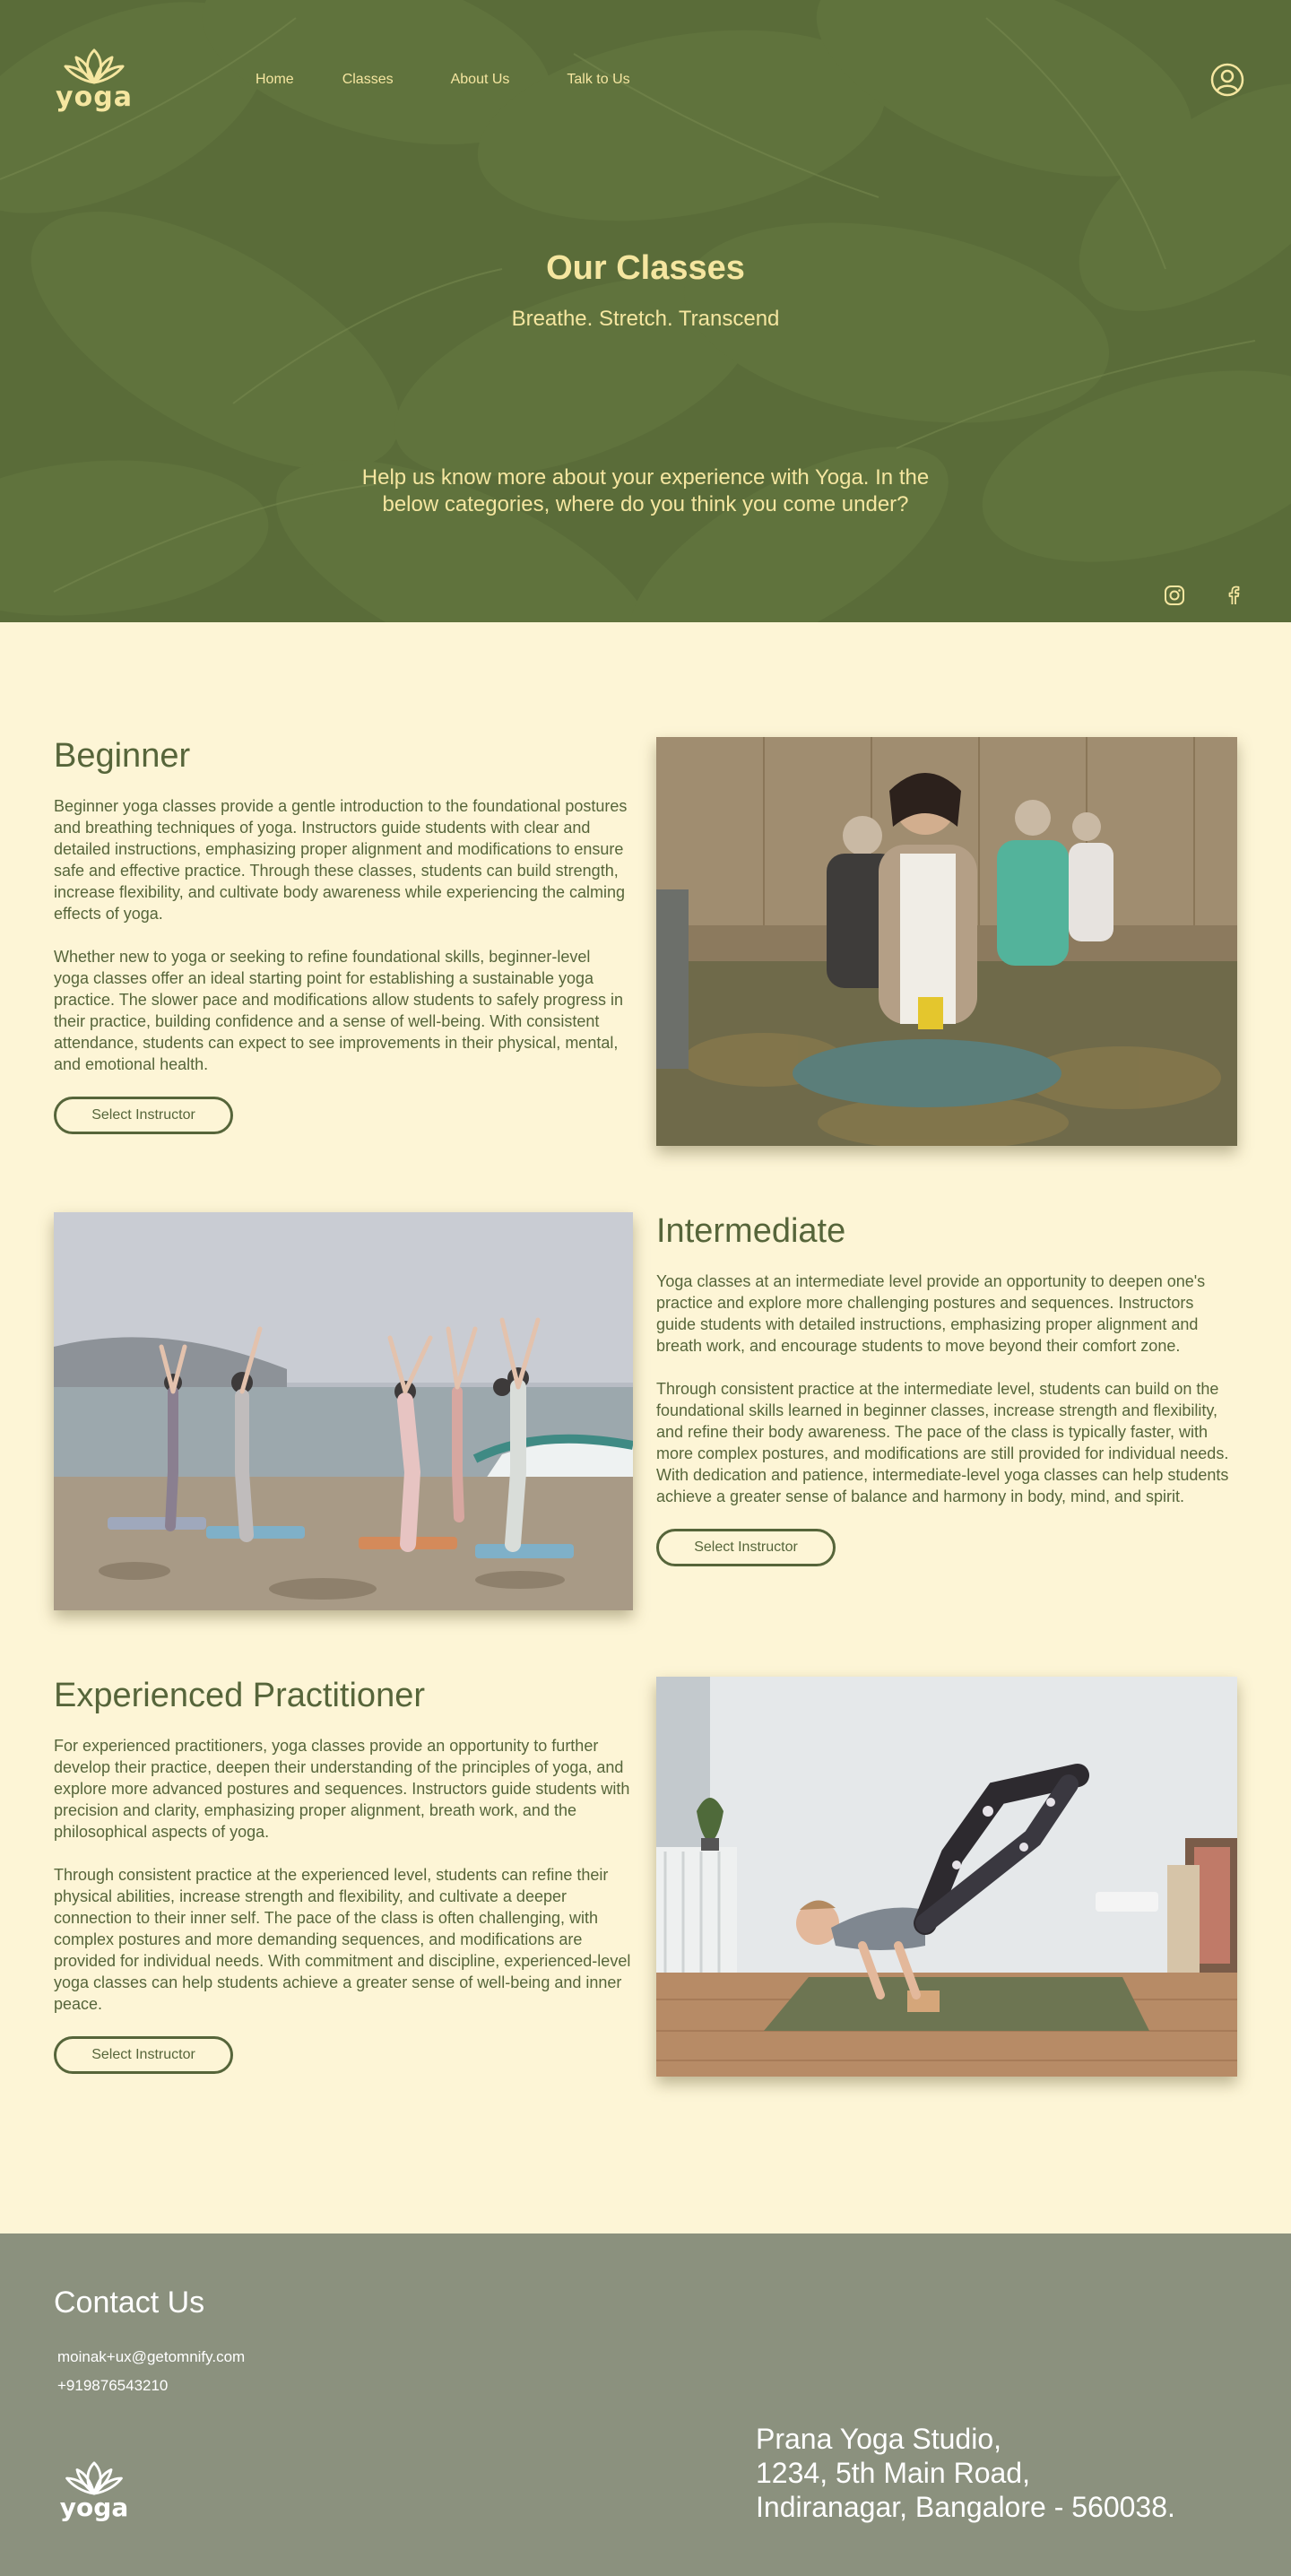 The image size is (1291, 2576). Describe the element at coordinates (947, 941) in the screenshot. I see `beginner-class-photo` at that location.